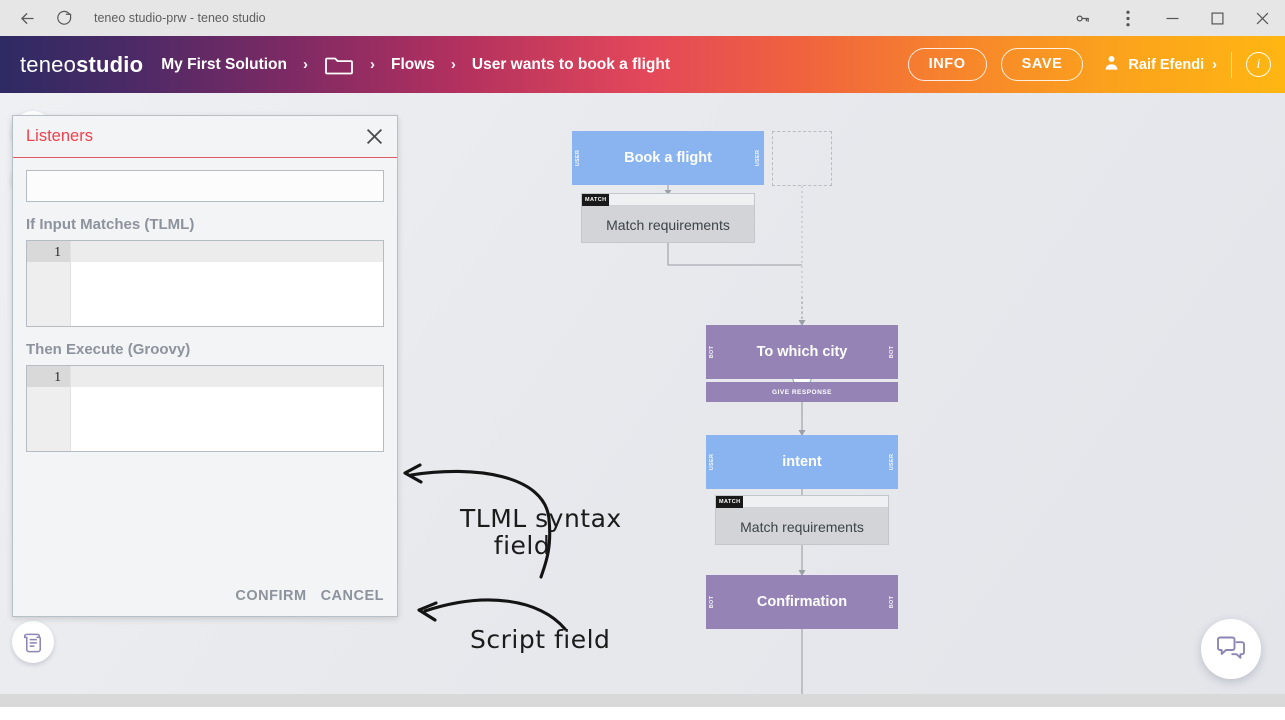 This screenshot has width=1285, height=720. Describe the element at coordinates (668, 224) in the screenshot. I see `match-box-label: Match requirements` at that location.